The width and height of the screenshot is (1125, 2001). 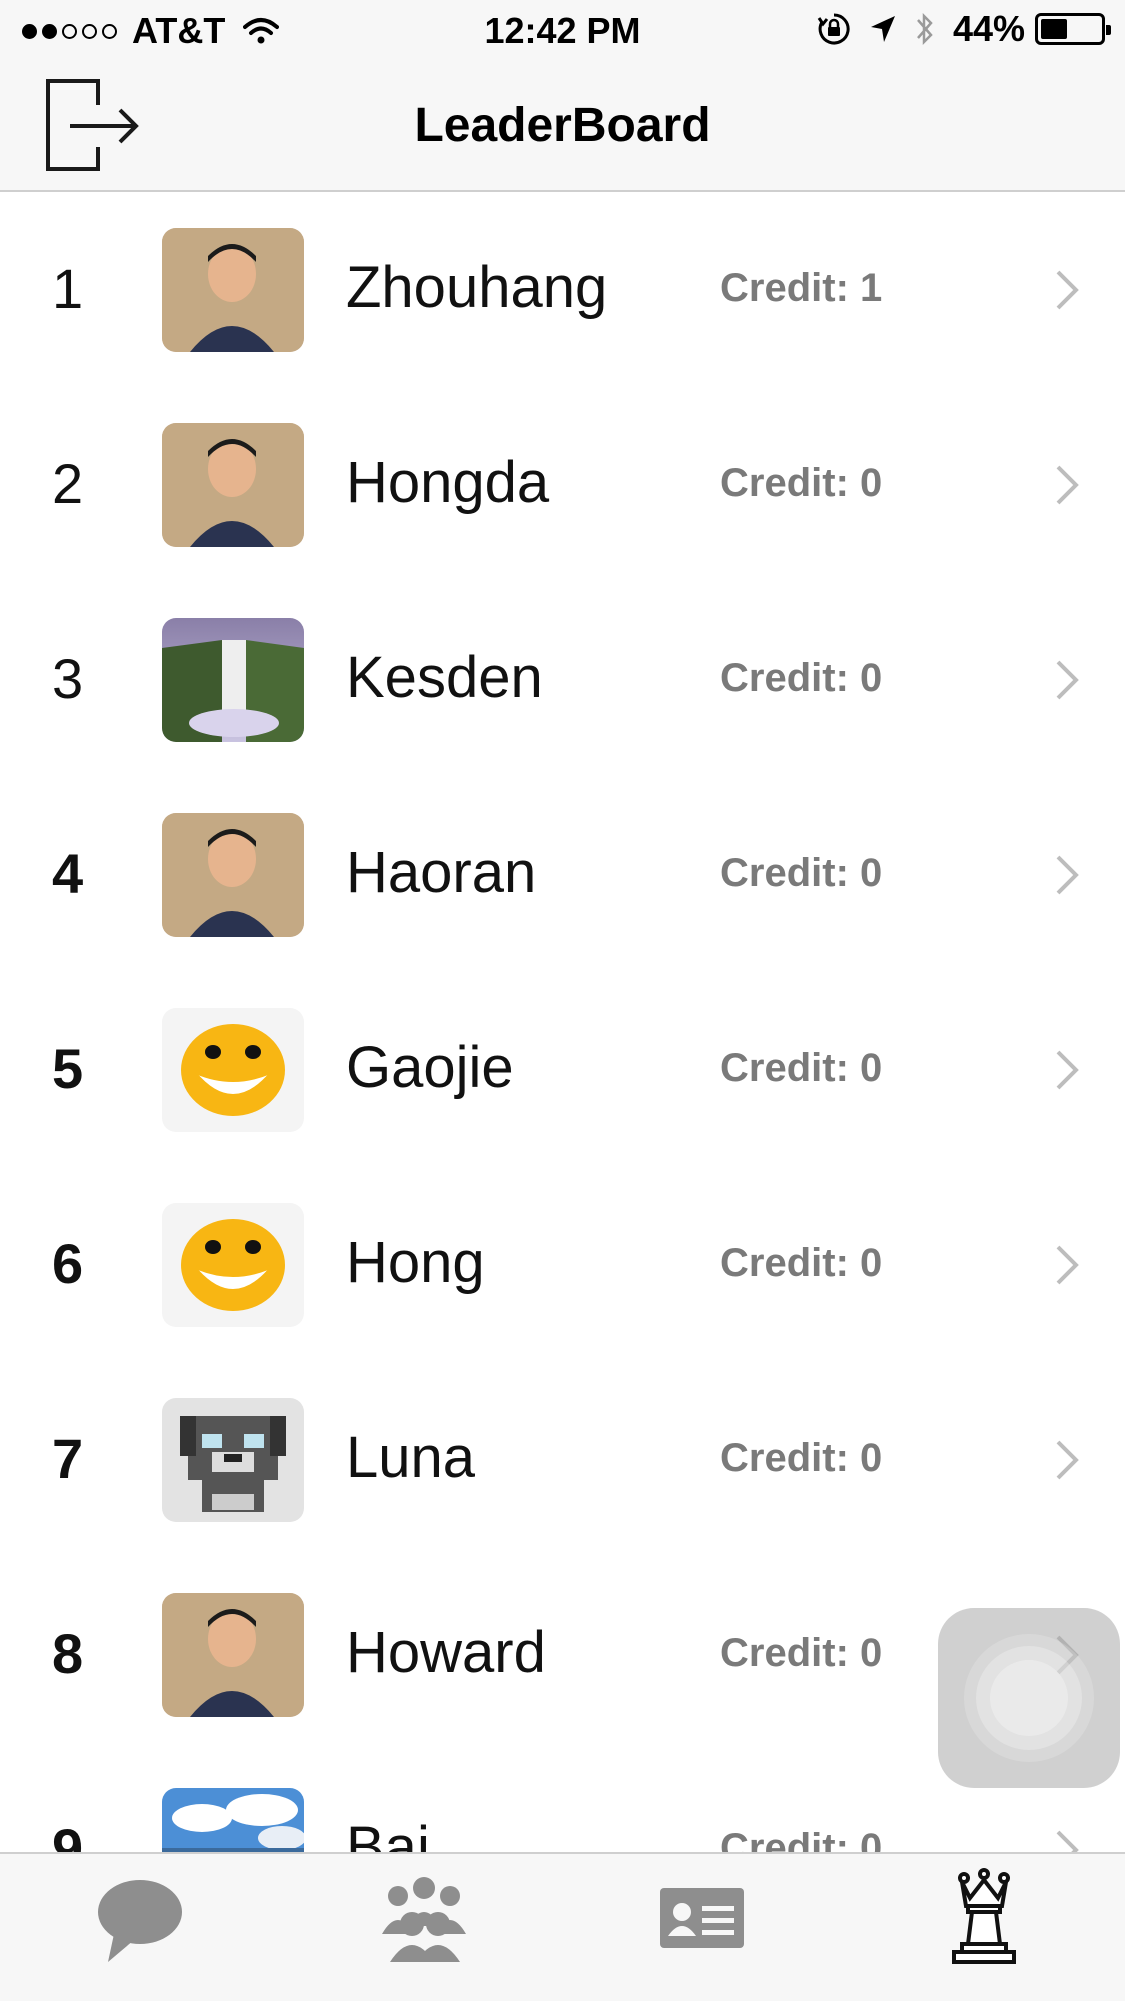 I want to click on rank-number: 4, so click(x=68, y=873).